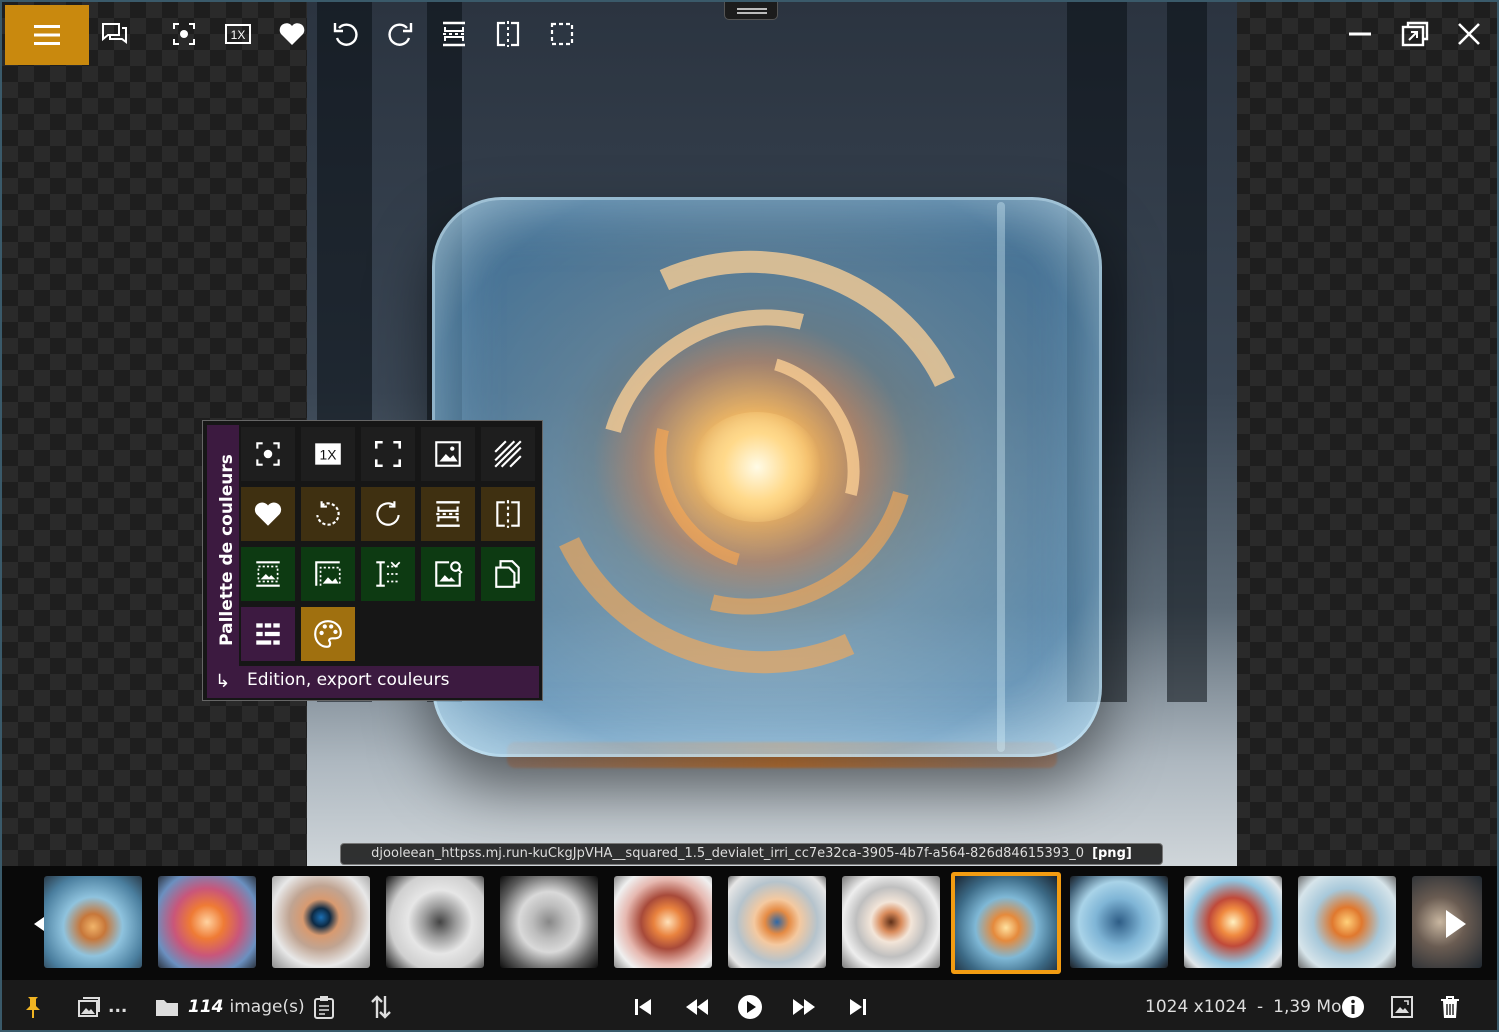 Image resolution: width=1499 pixels, height=1032 pixels. What do you see at coordinates (348, 680) in the screenshot?
I see `palette-caption: Edition, export couleurs` at bounding box center [348, 680].